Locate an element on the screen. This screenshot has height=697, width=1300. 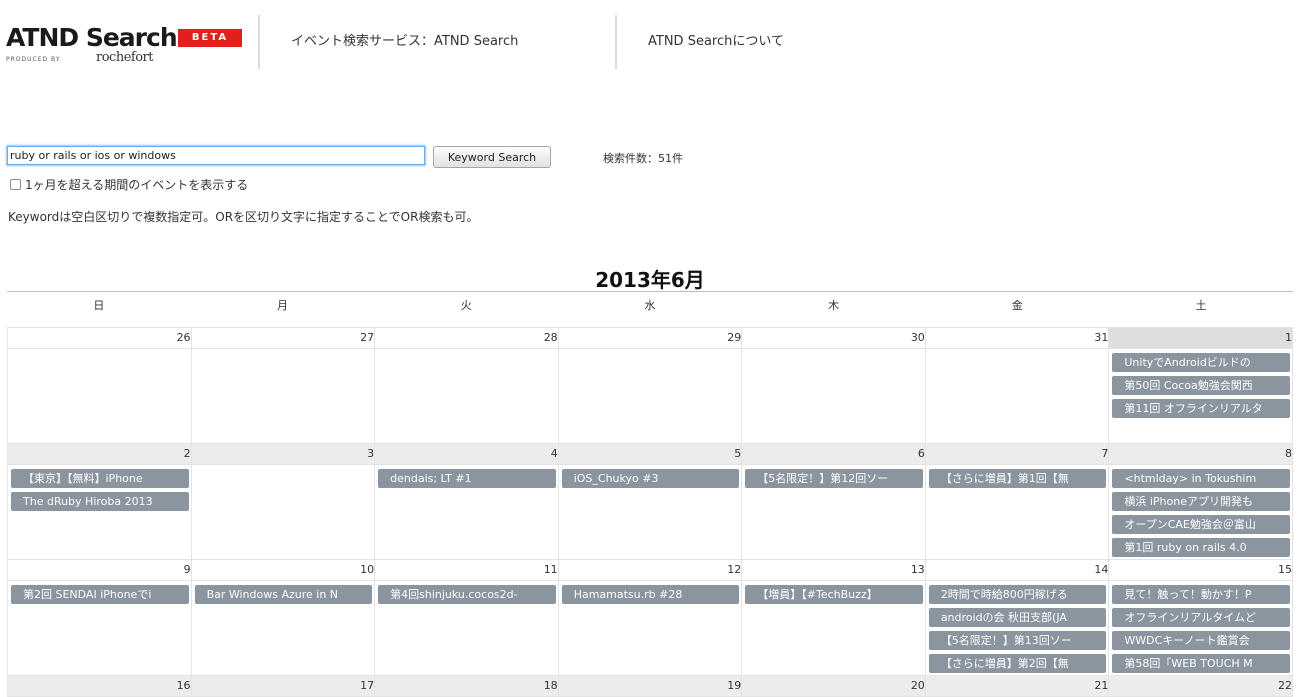
nav-link-service: イベント検索サービス：ATND Search is located at coordinates (404, 39).